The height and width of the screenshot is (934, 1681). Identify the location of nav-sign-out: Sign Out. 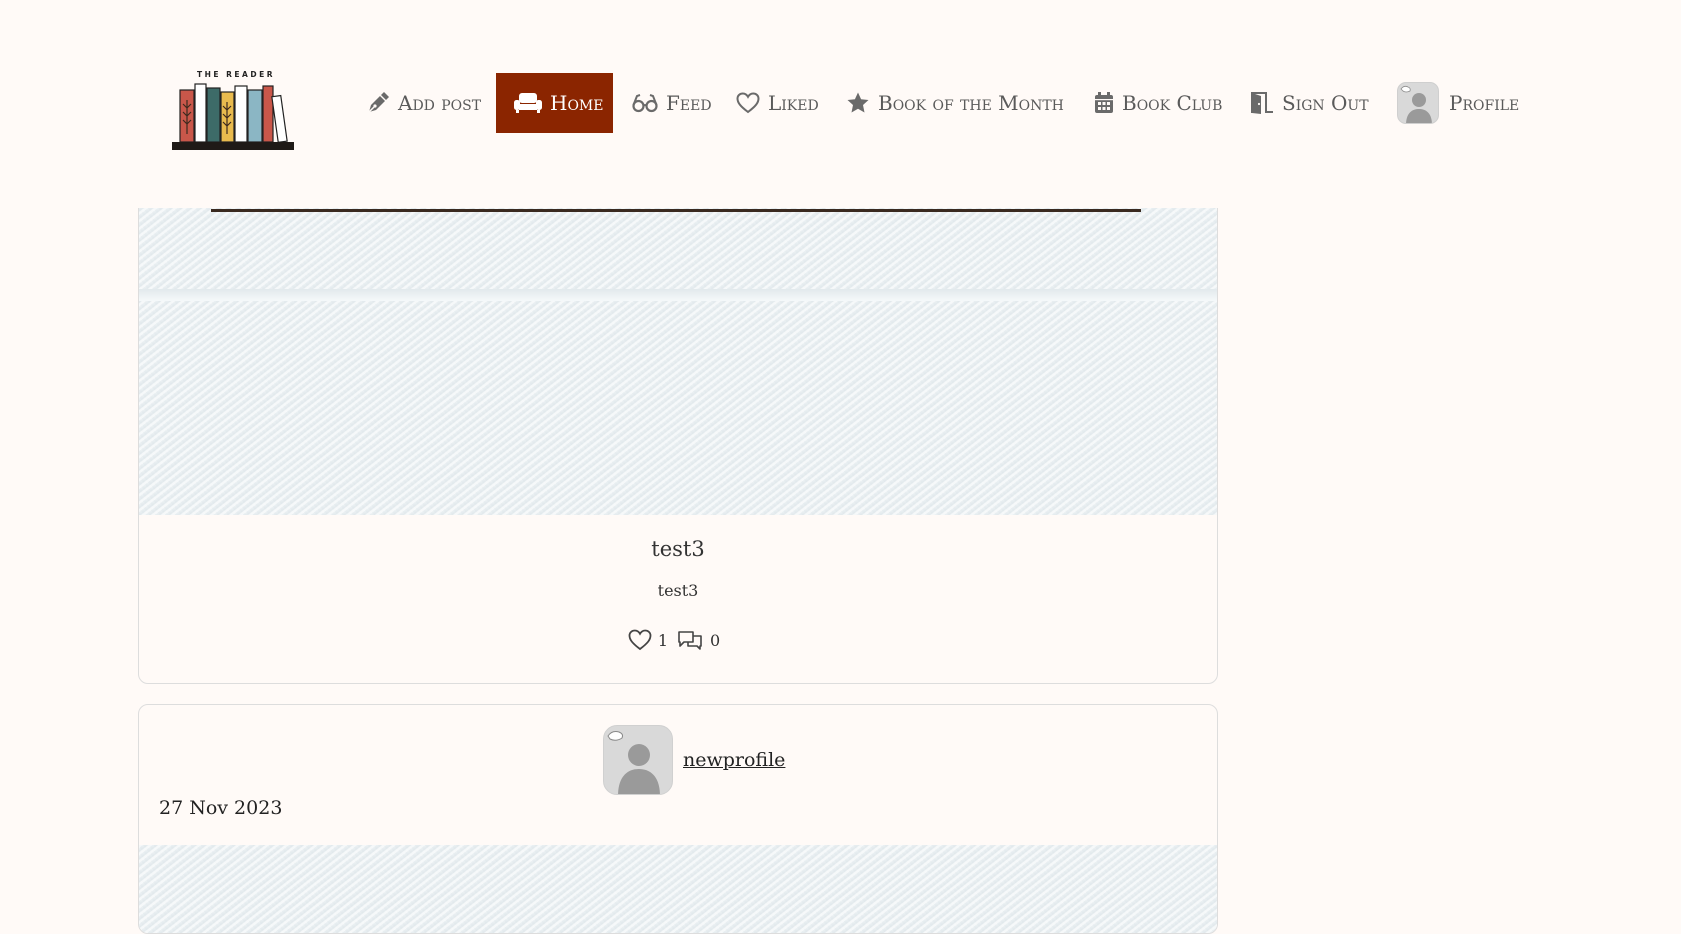
(1309, 103).